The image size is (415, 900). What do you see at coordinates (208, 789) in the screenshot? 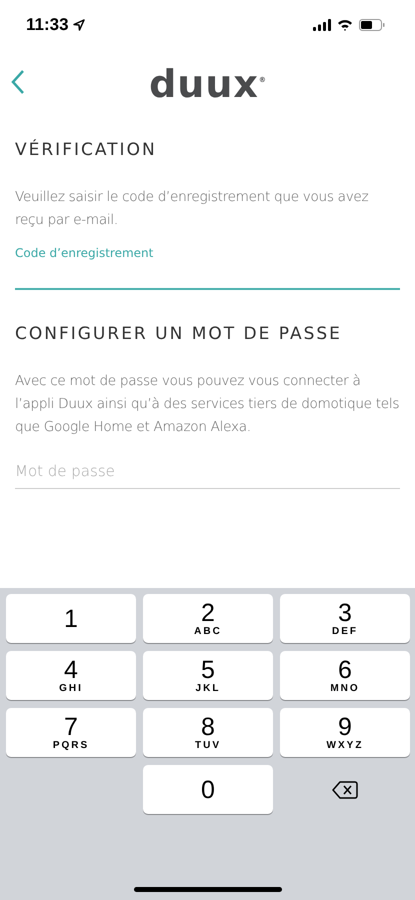
I see `keypad-key: 0` at bounding box center [208, 789].